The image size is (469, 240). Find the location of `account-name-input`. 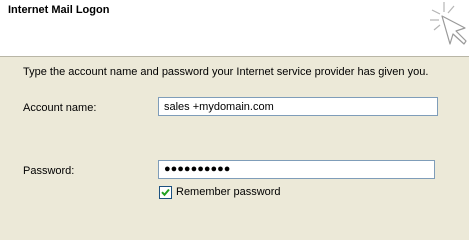

account-name-input is located at coordinates (298, 106).